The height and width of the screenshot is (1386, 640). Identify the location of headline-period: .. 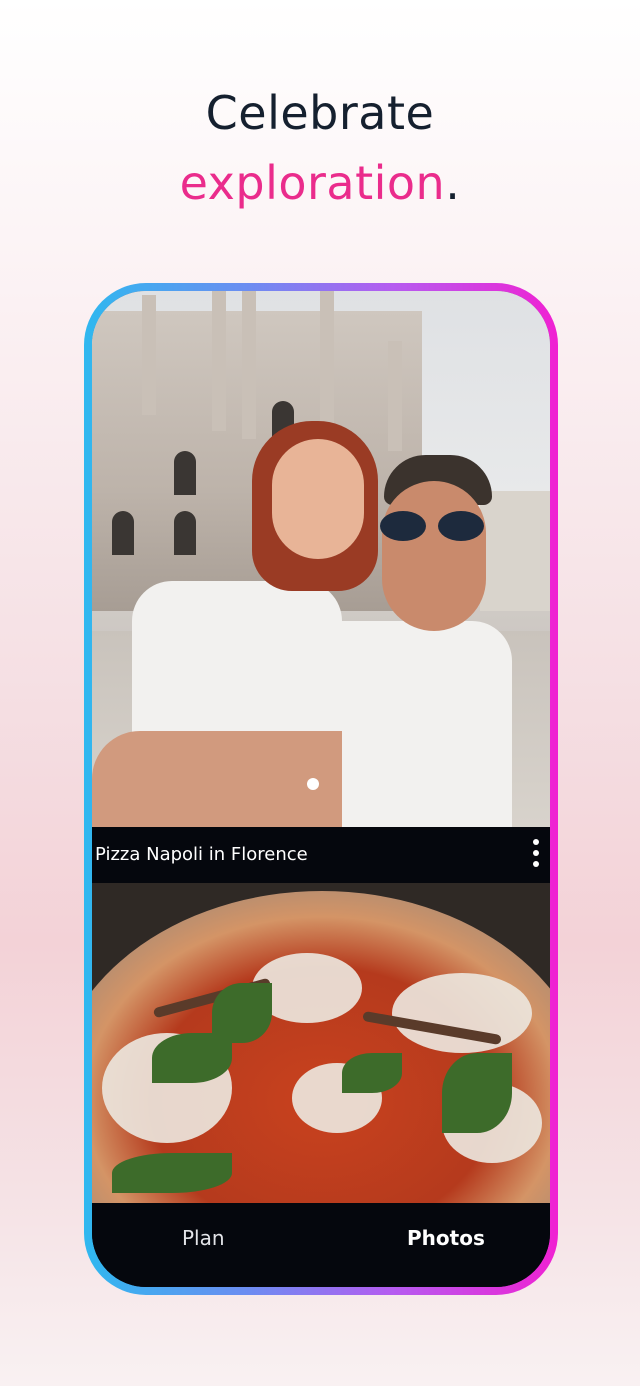
(453, 183).